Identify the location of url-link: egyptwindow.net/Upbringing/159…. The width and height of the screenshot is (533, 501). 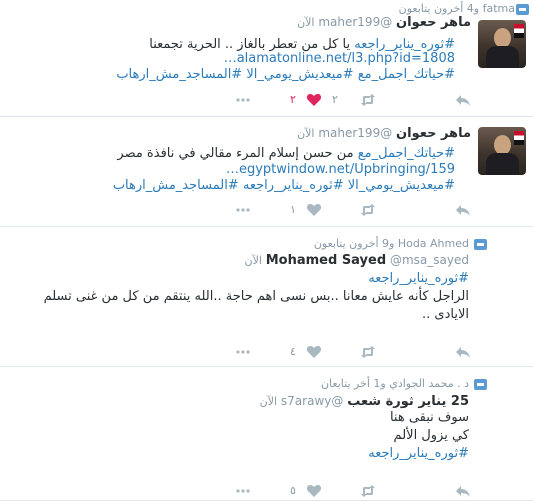
(340, 169).